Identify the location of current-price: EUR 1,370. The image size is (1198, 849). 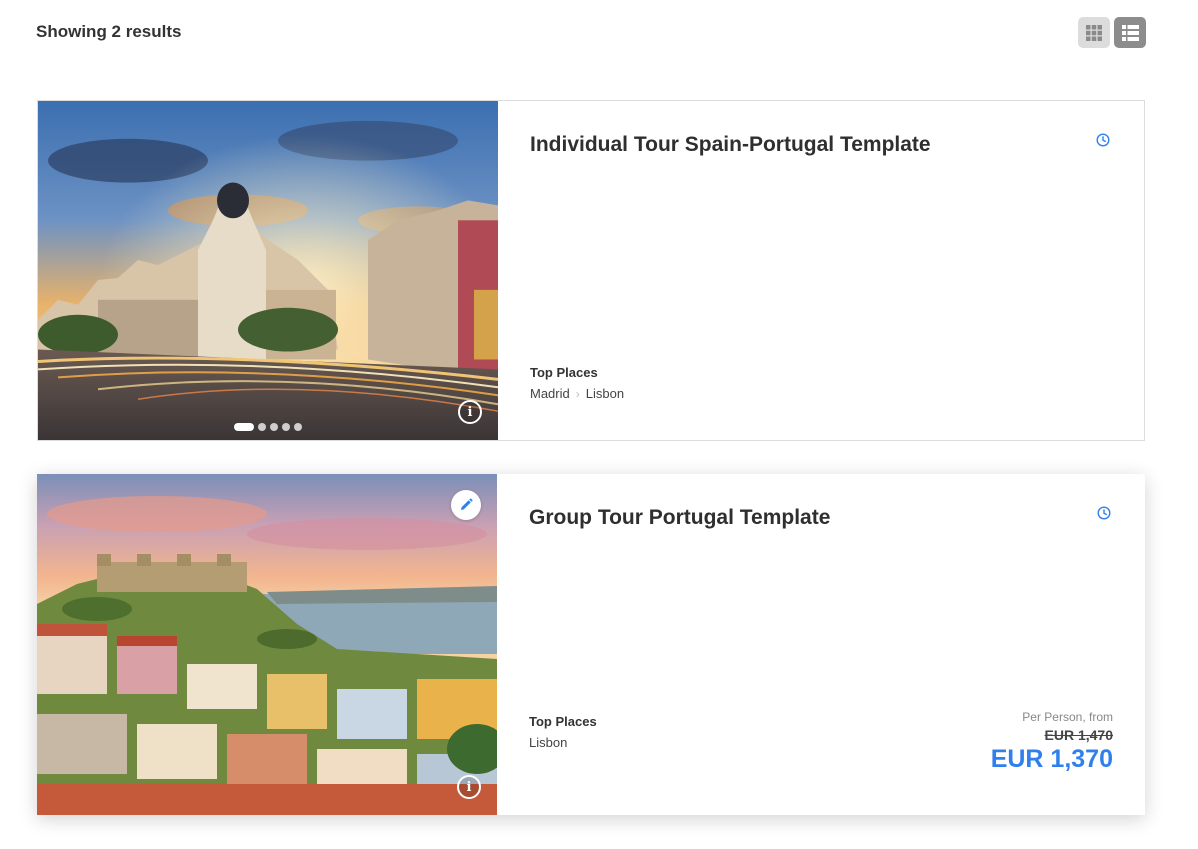
(1051, 759).